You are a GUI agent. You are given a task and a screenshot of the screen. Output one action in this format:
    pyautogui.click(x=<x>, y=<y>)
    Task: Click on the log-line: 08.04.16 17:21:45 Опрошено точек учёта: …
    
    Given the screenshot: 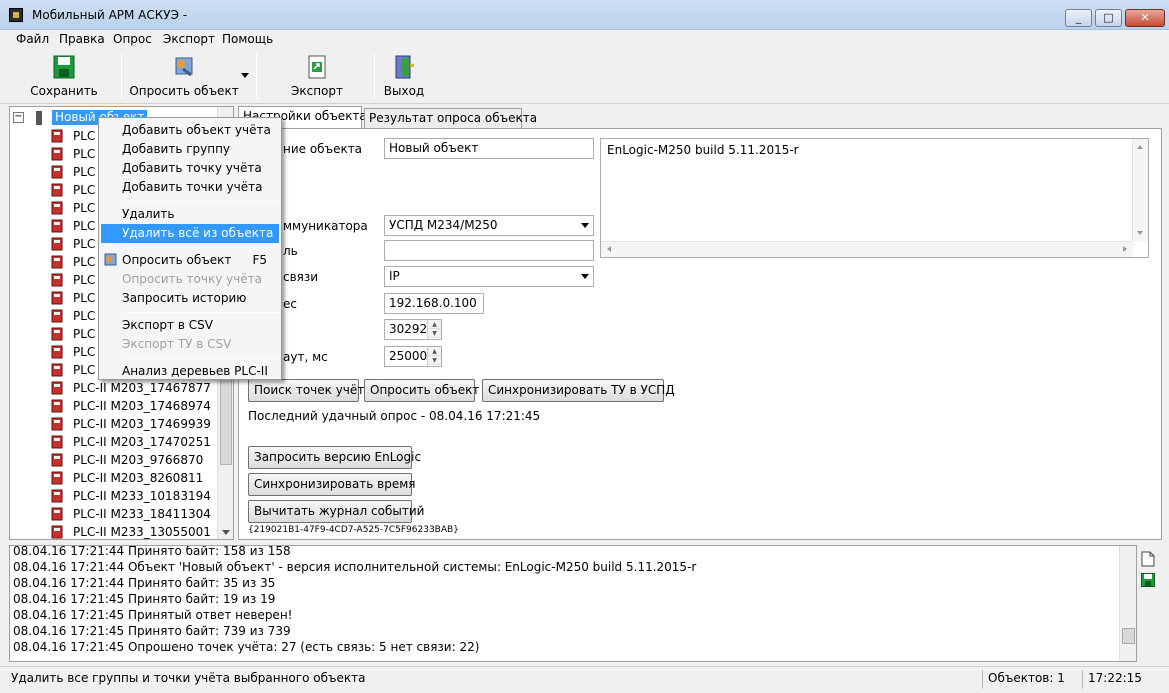 What is the action you would take?
    pyautogui.click(x=246, y=647)
    